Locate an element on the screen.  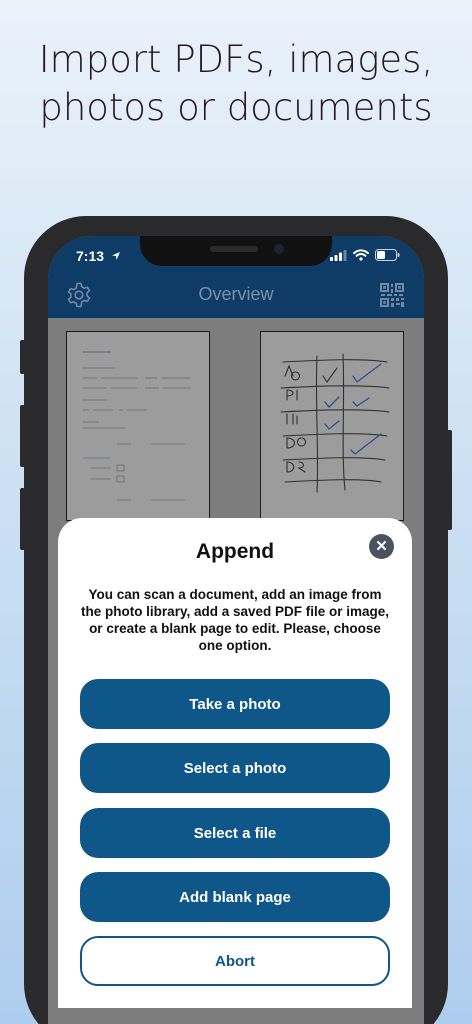
form-preview-graphic is located at coordinates (137, 426).